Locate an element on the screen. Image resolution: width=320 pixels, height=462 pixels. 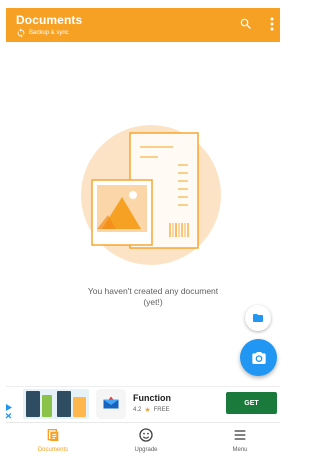
ad-screenshots-image is located at coordinates (56, 404).